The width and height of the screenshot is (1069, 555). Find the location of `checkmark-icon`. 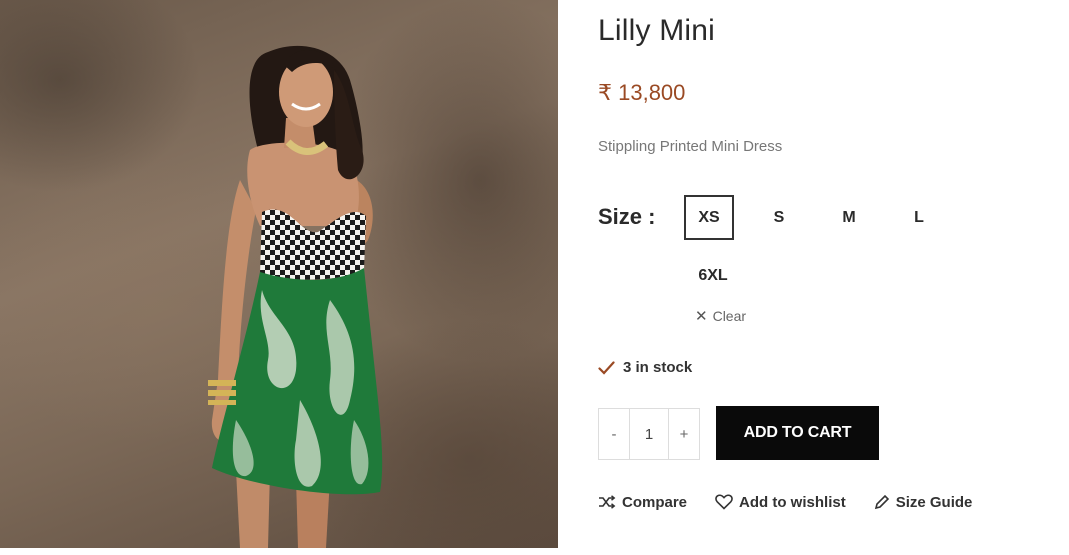

checkmark-icon is located at coordinates (606, 367).